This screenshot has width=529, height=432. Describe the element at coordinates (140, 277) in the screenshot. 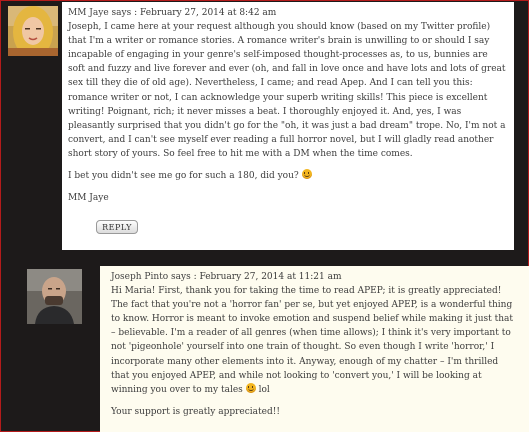

I see `comment-author: Joseph Pinto` at that location.